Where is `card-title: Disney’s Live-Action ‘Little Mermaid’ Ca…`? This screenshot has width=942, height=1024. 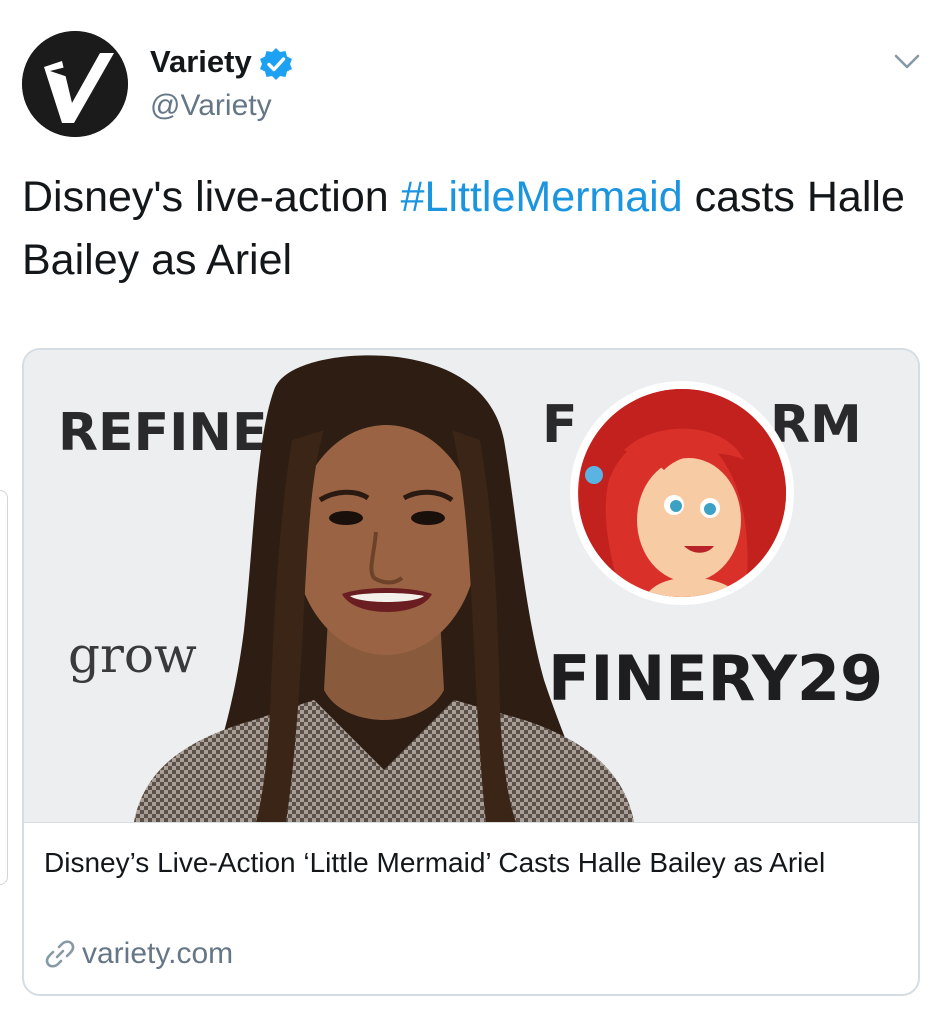
card-title: Disney’s Live-Action ‘Little Mermaid’ Ca… is located at coordinates (469, 863).